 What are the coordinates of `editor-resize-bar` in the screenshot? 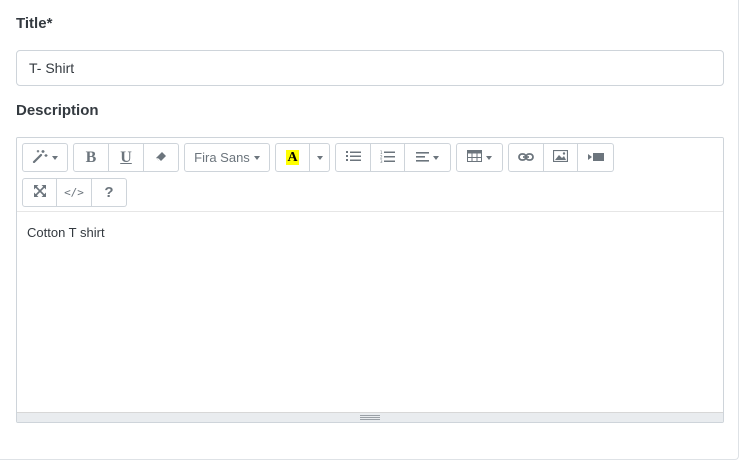 It's located at (370, 417).